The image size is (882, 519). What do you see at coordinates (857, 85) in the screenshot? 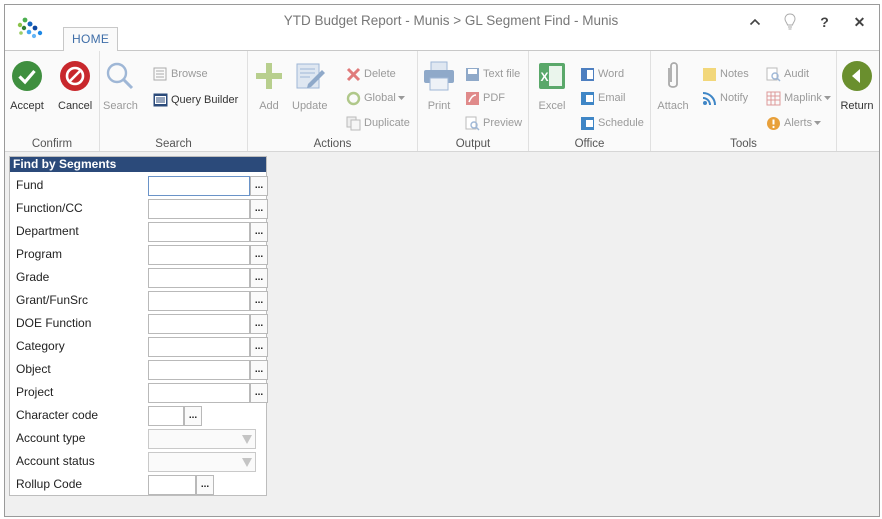
I see `return-button: Return` at bounding box center [857, 85].